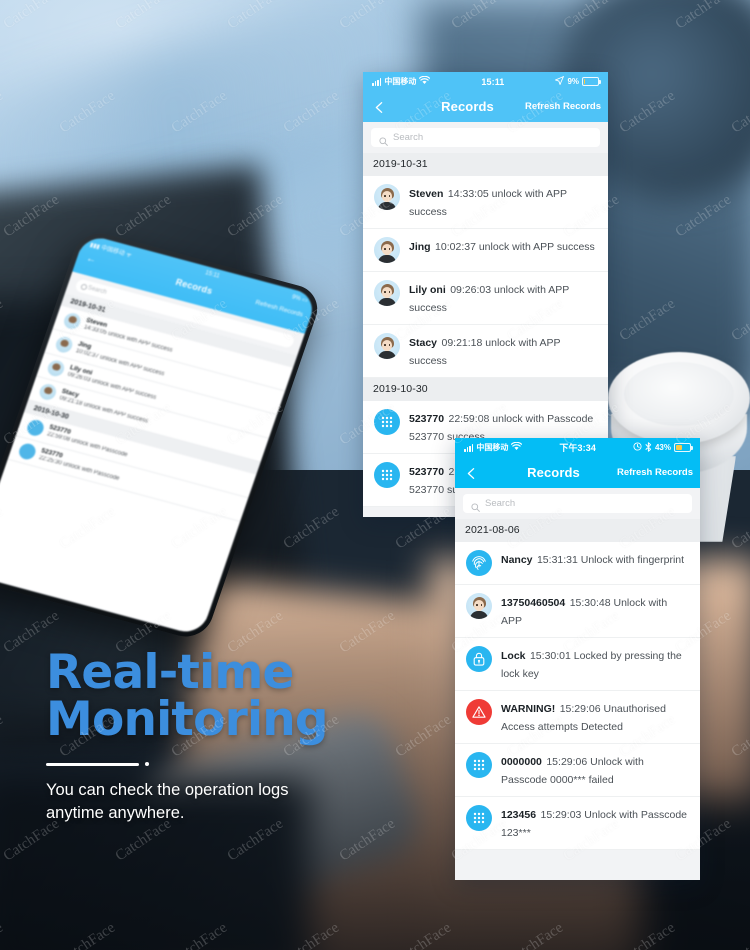 Image resolution: width=750 pixels, height=950 pixels. I want to click on record-name: 123456, so click(519, 815).